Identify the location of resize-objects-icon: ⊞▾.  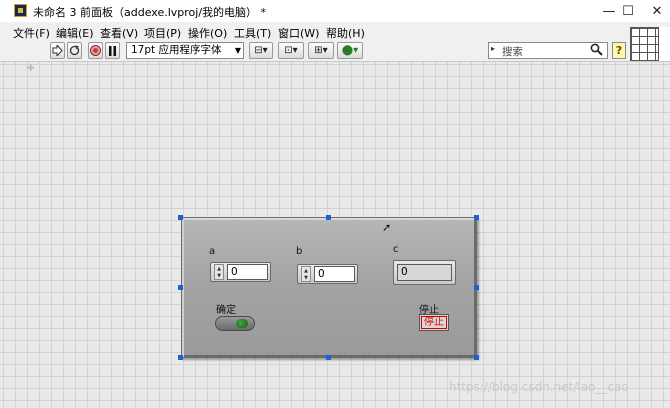
(321, 50).